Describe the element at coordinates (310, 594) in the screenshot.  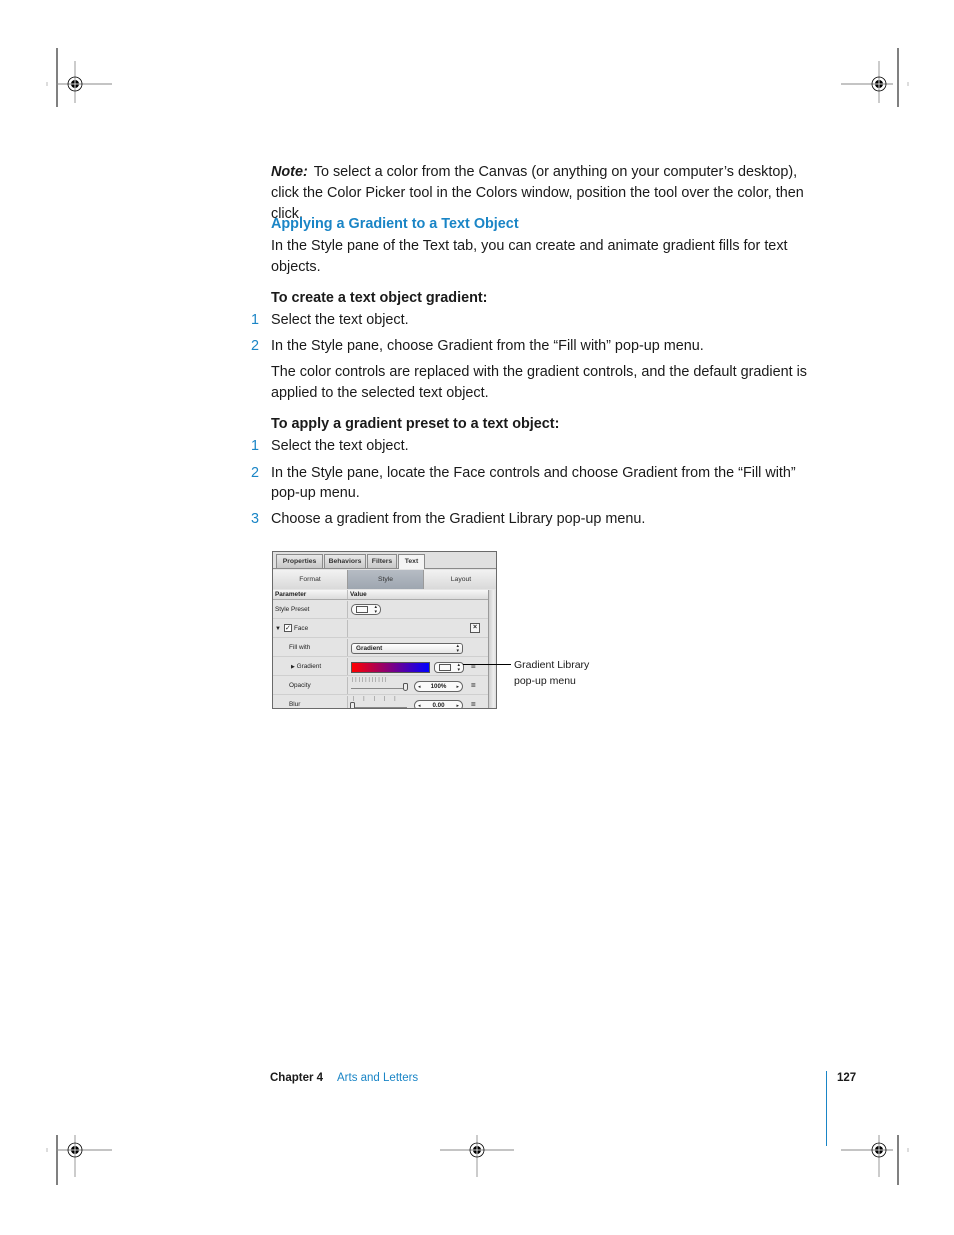
I see `column-parameter: Parameter` at that location.